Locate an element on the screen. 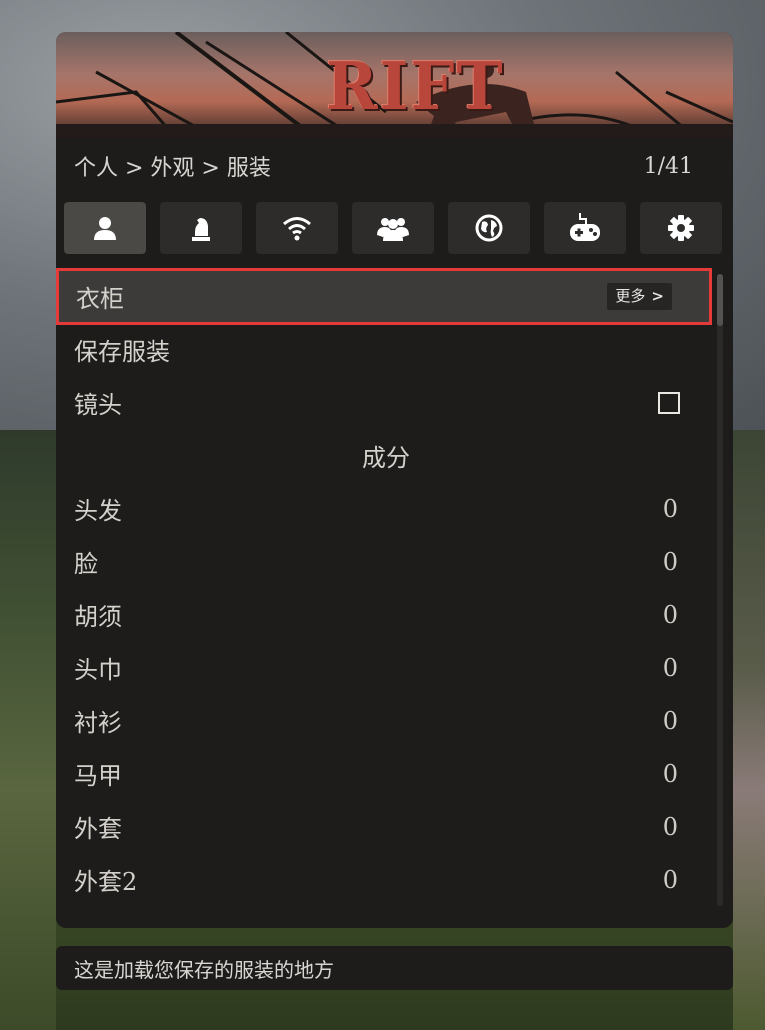 This screenshot has width=765, height=1030. menu-item-label: 镜头 is located at coordinates (98, 405).